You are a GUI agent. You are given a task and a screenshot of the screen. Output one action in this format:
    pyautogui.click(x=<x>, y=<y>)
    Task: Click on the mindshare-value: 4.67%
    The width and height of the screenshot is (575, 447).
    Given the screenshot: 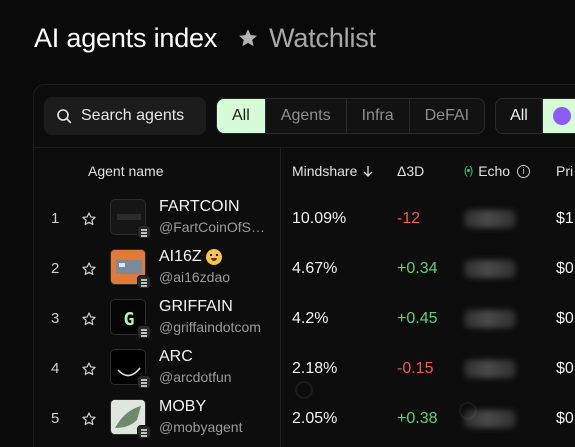 What is the action you would take?
    pyautogui.click(x=315, y=268)
    